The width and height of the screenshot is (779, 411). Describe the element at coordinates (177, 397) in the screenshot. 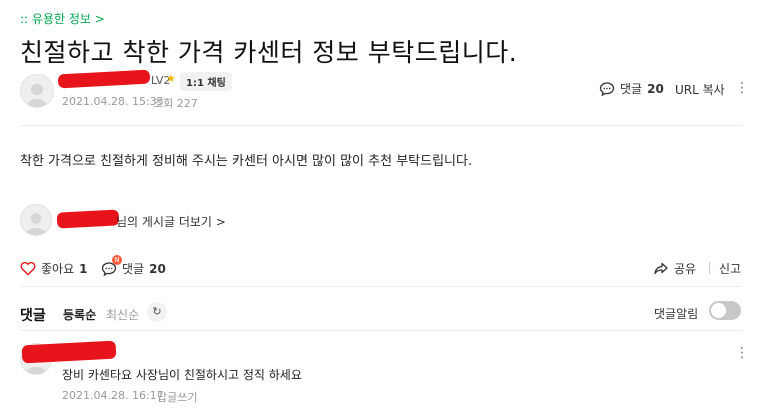

I see `reply-link: 답글쓰기` at that location.